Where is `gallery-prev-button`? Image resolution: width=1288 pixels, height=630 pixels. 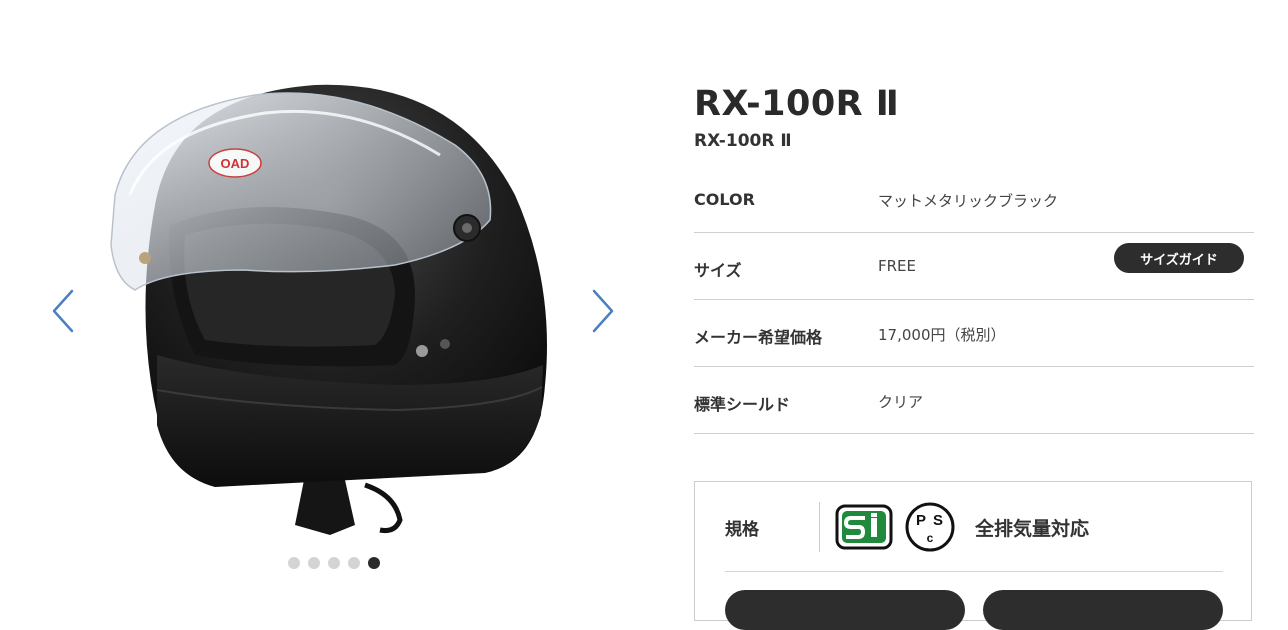 gallery-prev-button is located at coordinates (63, 311).